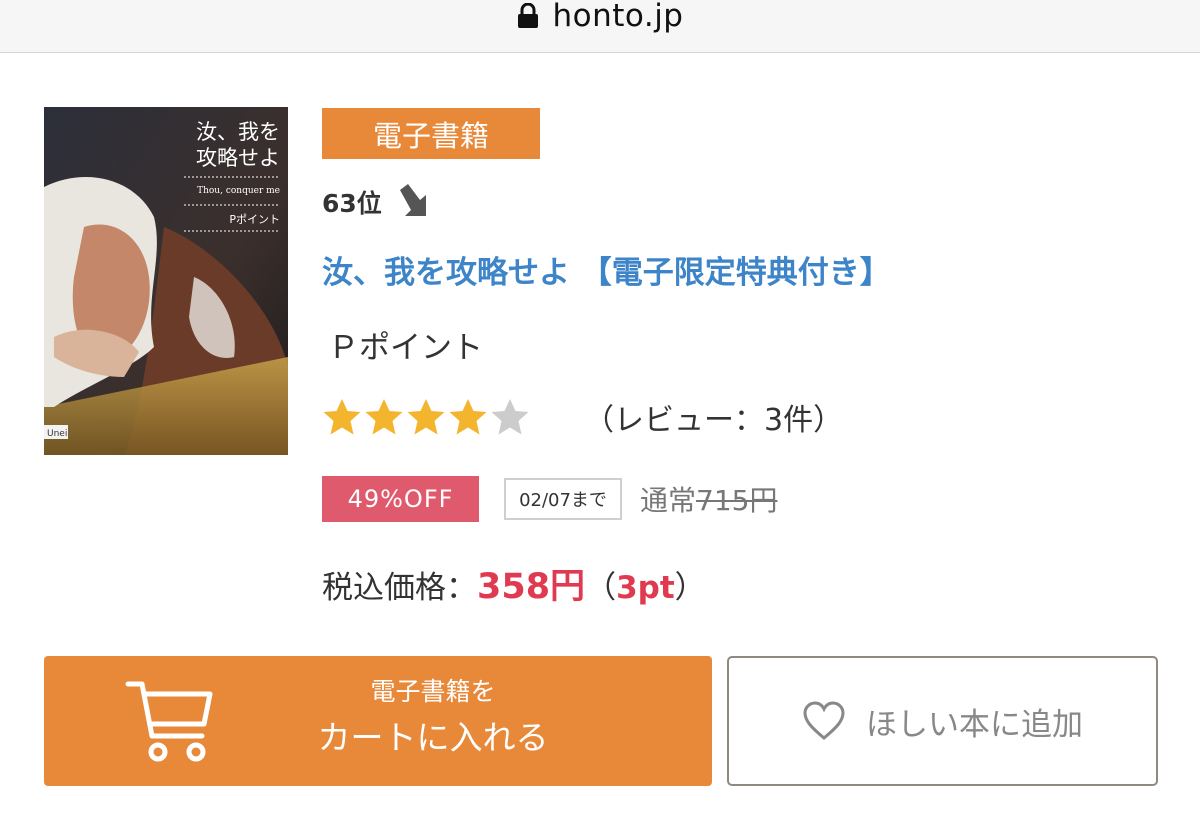 The width and height of the screenshot is (1200, 826). I want to click on discount-deadline: 02/07まで, so click(563, 499).